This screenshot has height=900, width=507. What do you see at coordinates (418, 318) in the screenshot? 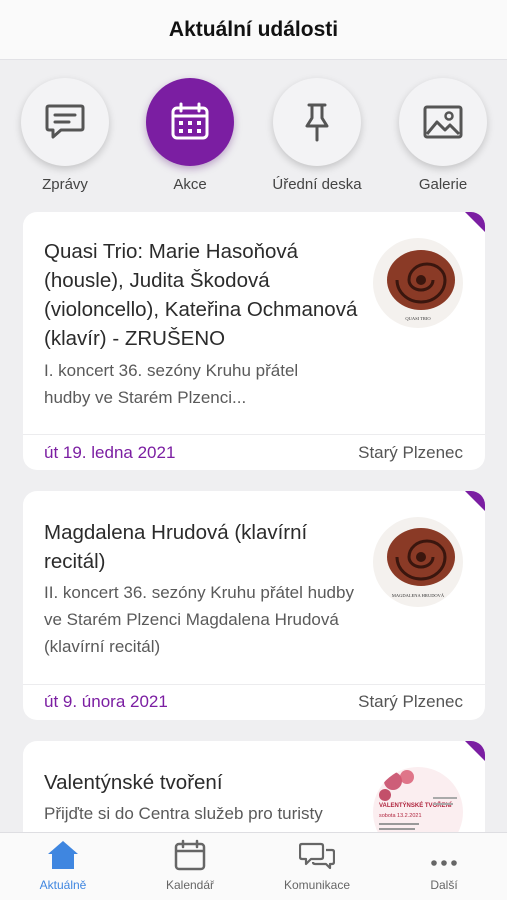
I see `thumb-caption: QUASI TRIO` at bounding box center [418, 318].